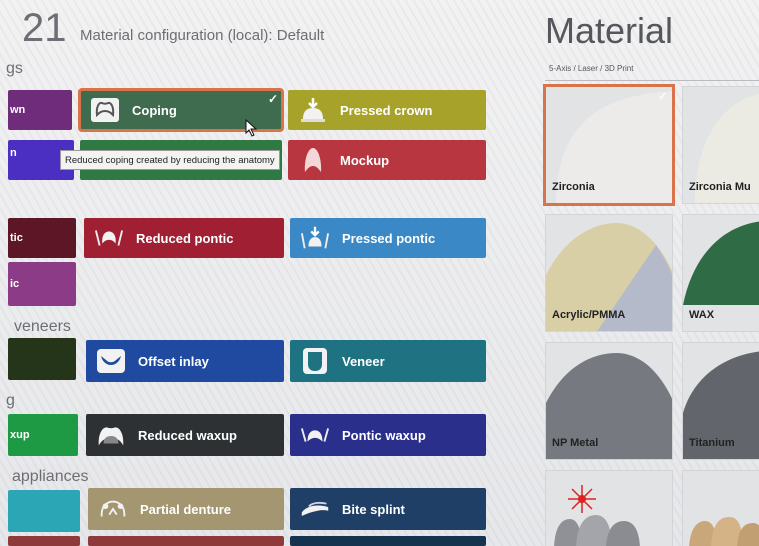  Describe the element at coordinates (16, 238) in the screenshot. I see `tile-pontic-stub-label: tic` at that location.